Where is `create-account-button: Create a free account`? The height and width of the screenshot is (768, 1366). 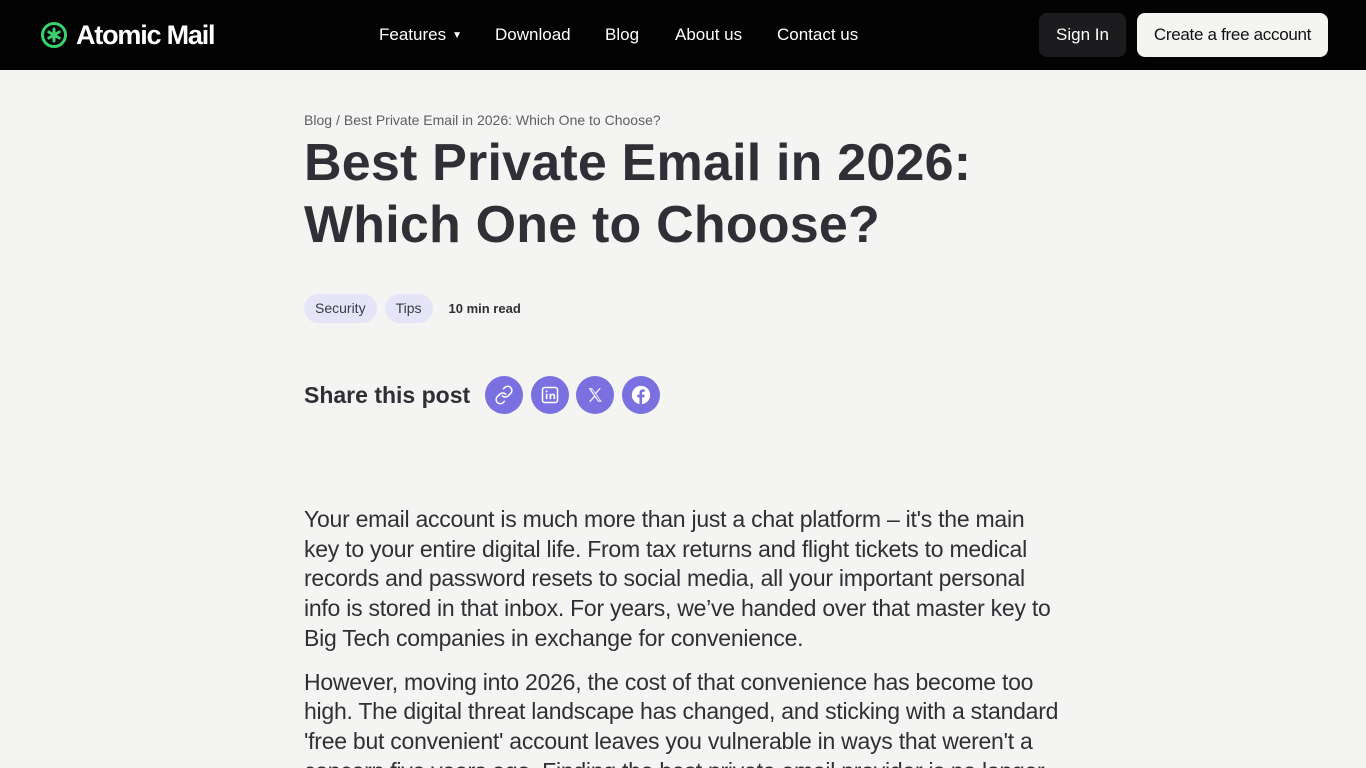 create-account-button: Create a free account is located at coordinates (1232, 35).